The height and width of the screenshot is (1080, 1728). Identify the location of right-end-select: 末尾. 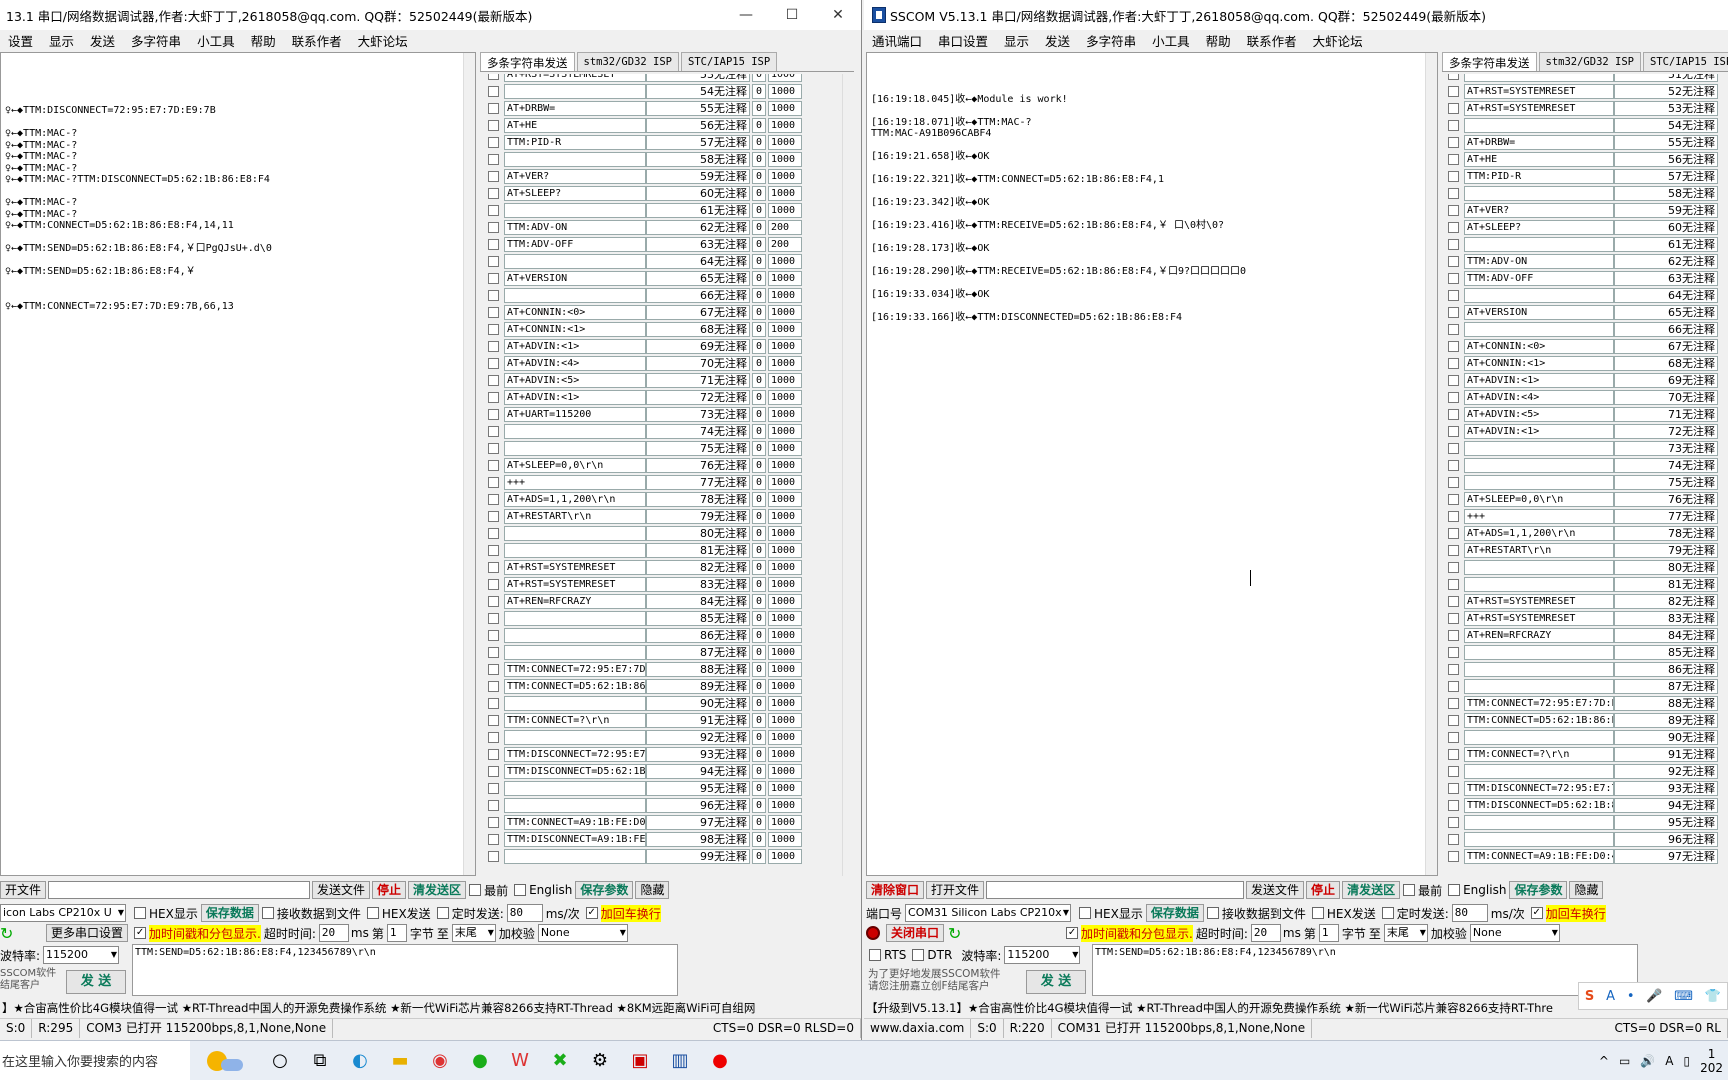
(1405, 933).